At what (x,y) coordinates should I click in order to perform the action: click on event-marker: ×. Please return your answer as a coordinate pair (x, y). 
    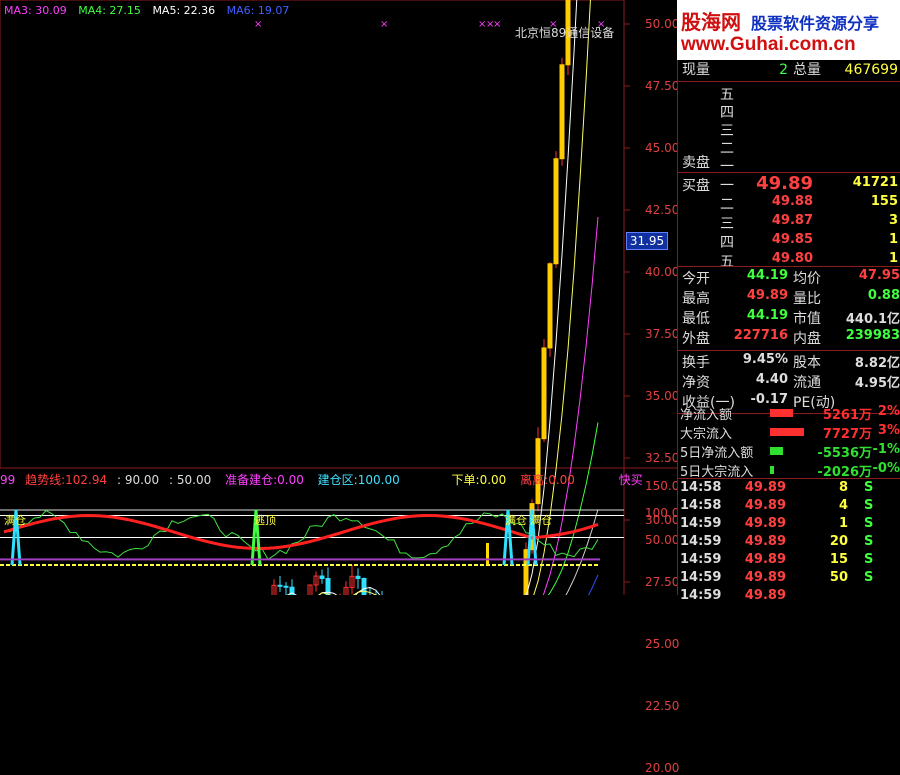
    Looking at the image, I should click on (384, 24).